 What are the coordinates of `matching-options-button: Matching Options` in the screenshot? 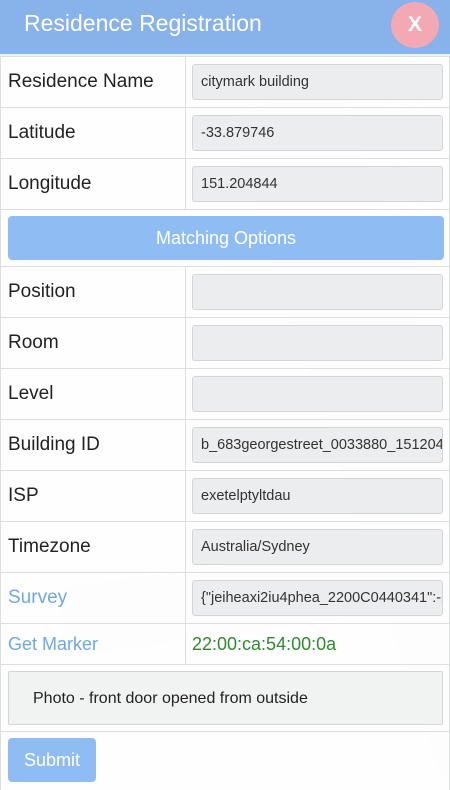 It's located at (226, 238).